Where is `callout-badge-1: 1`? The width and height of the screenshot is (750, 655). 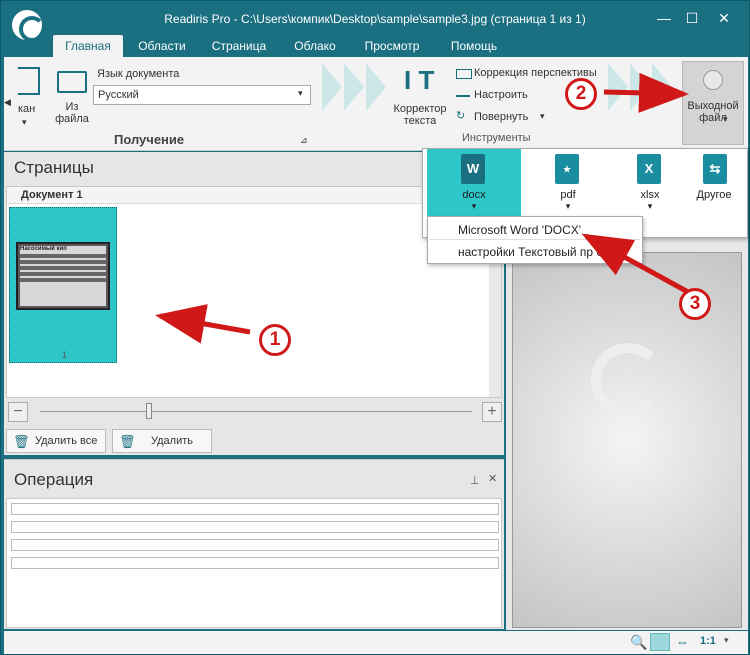 callout-badge-1: 1 is located at coordinates (275, 340).